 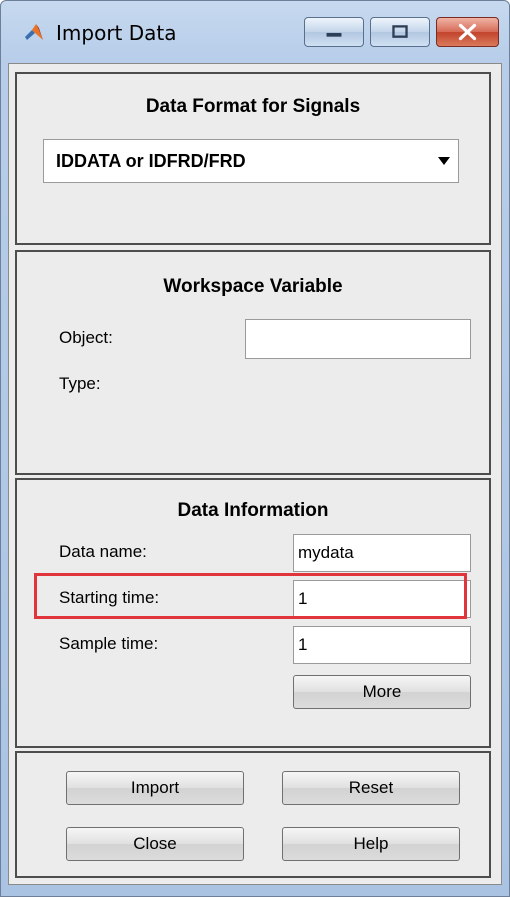 I want to click on actions-panel: Import Reset Close Help, so click(x=253, y=814).